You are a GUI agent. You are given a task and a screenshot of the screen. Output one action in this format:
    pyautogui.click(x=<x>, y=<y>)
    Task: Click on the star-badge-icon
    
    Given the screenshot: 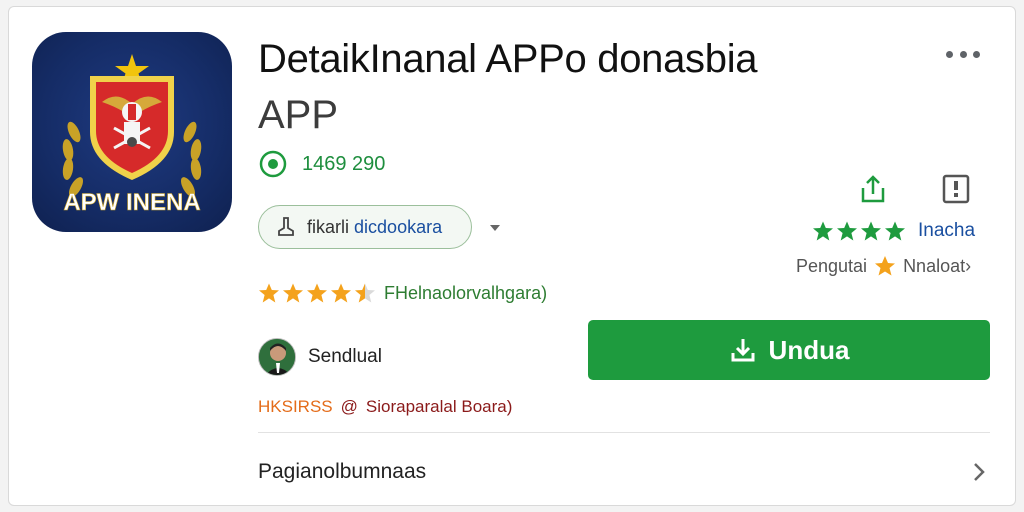 What is the action you would take?
    pyautogui.click(x=885, y=266)
    